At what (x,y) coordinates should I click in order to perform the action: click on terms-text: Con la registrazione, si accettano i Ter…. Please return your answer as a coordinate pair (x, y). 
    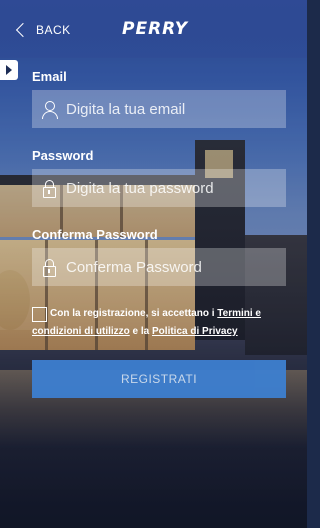
    Looking at the image, I should click on (160, 323).